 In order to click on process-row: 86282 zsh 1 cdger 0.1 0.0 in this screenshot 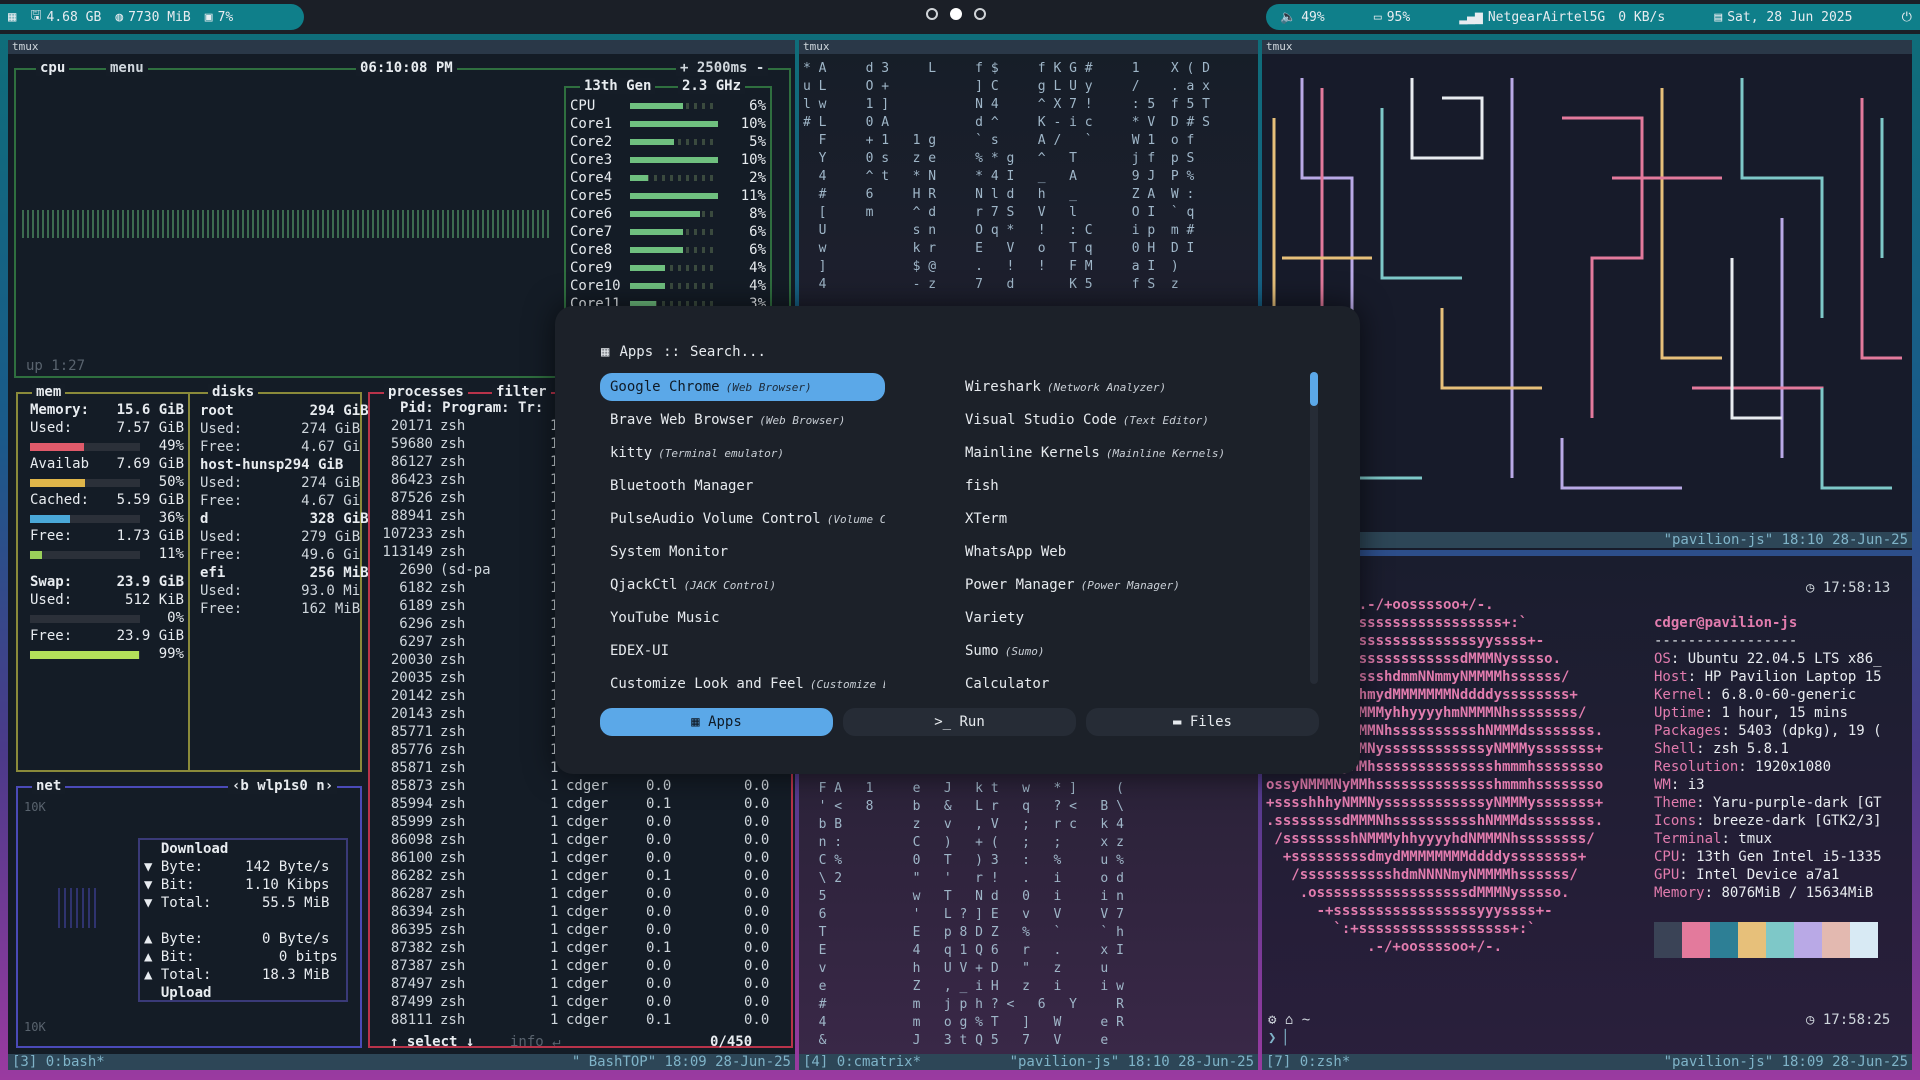, I will do `click(581, 877)`.